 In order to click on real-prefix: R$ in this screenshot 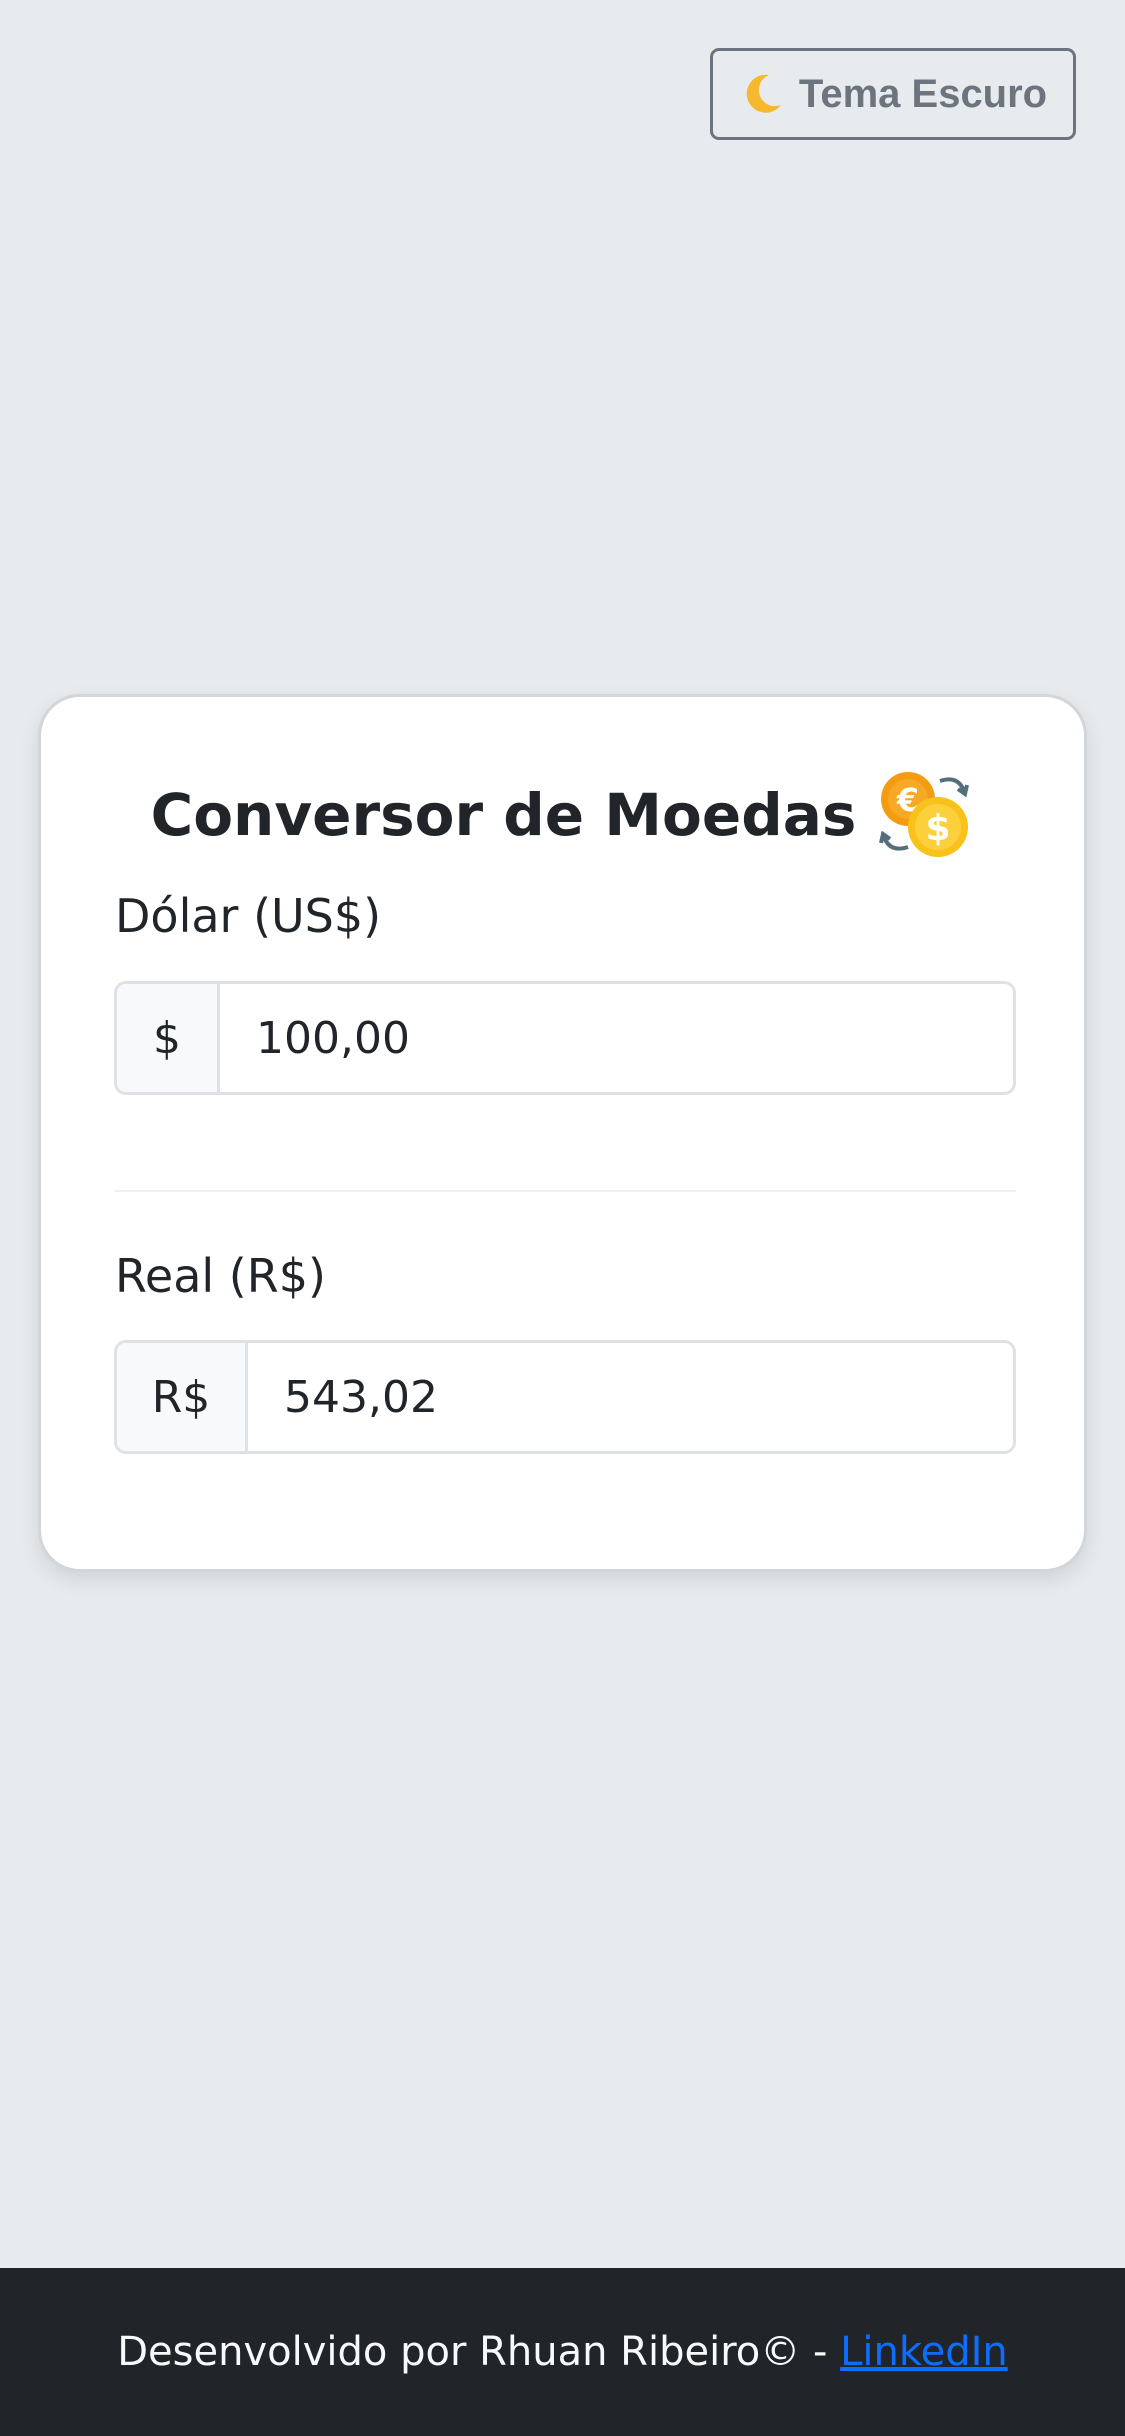, I will do `click(182, 1397)`.